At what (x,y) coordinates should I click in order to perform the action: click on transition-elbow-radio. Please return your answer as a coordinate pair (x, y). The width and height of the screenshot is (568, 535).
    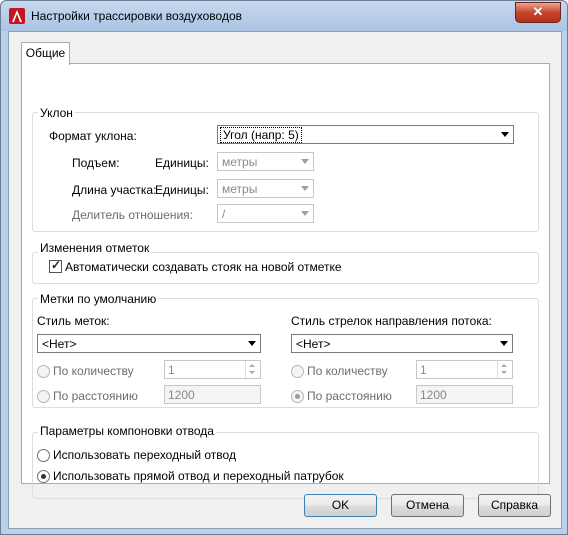
    Looking at the image, I should click on (43, 455).